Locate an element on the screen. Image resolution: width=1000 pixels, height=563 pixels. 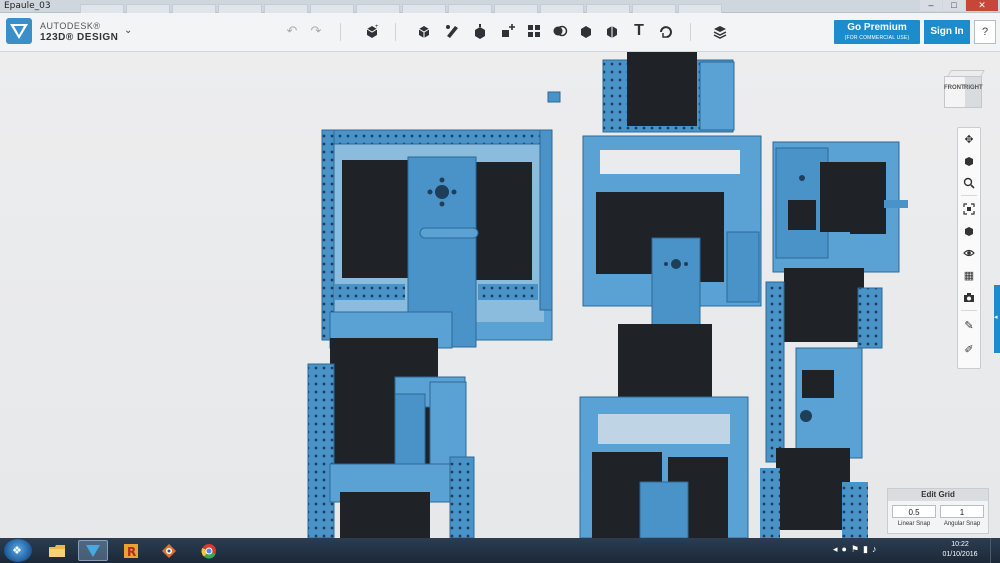
visibility-eye-icon is located at coordinates (969, 253).